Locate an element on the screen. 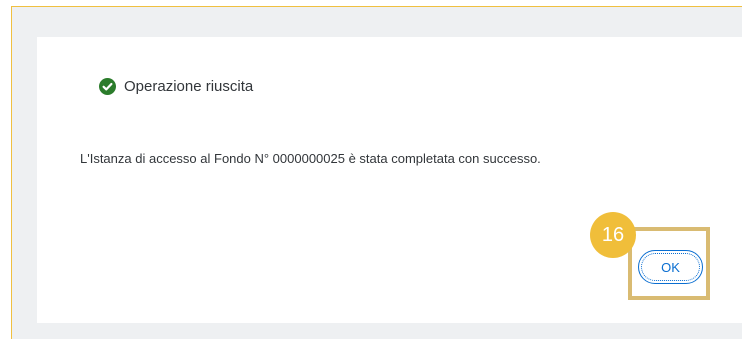  success-check-icon is located at coordinates (107, 86).